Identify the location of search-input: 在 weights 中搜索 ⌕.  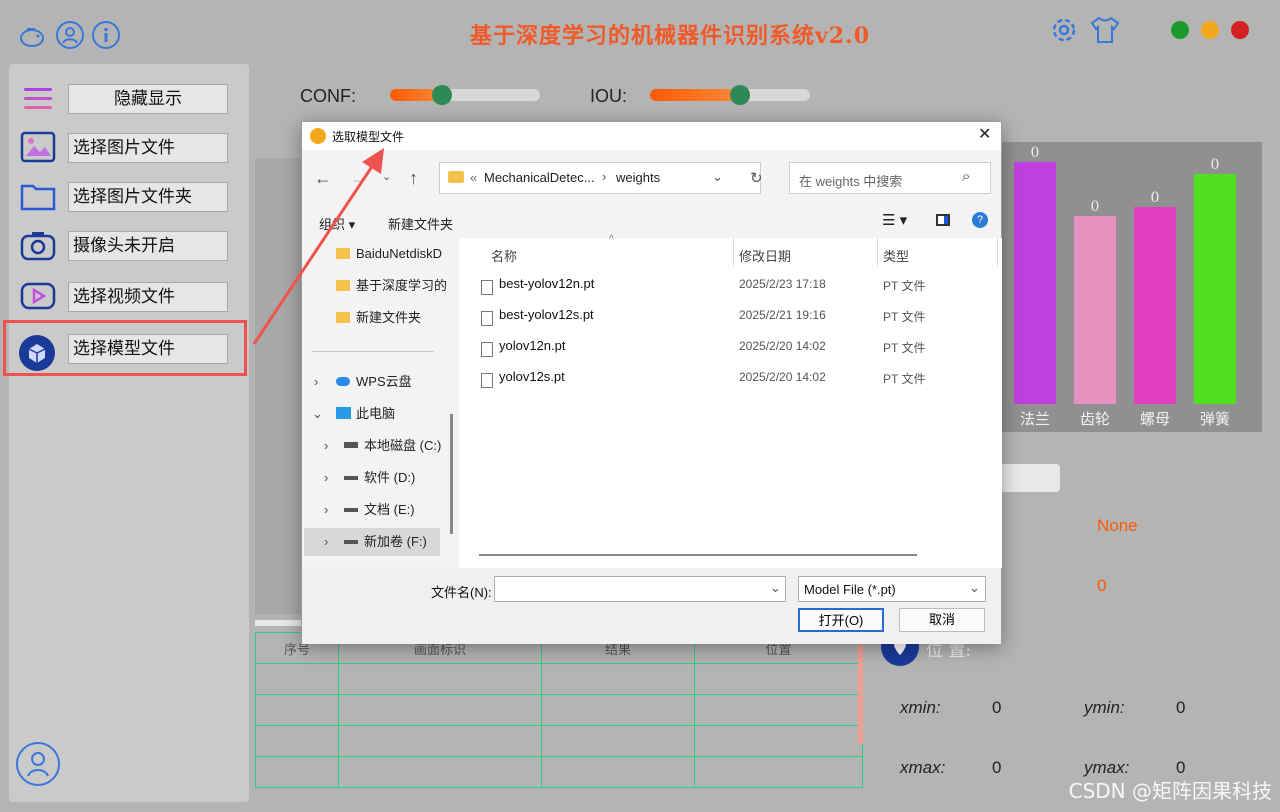
(890, 178).